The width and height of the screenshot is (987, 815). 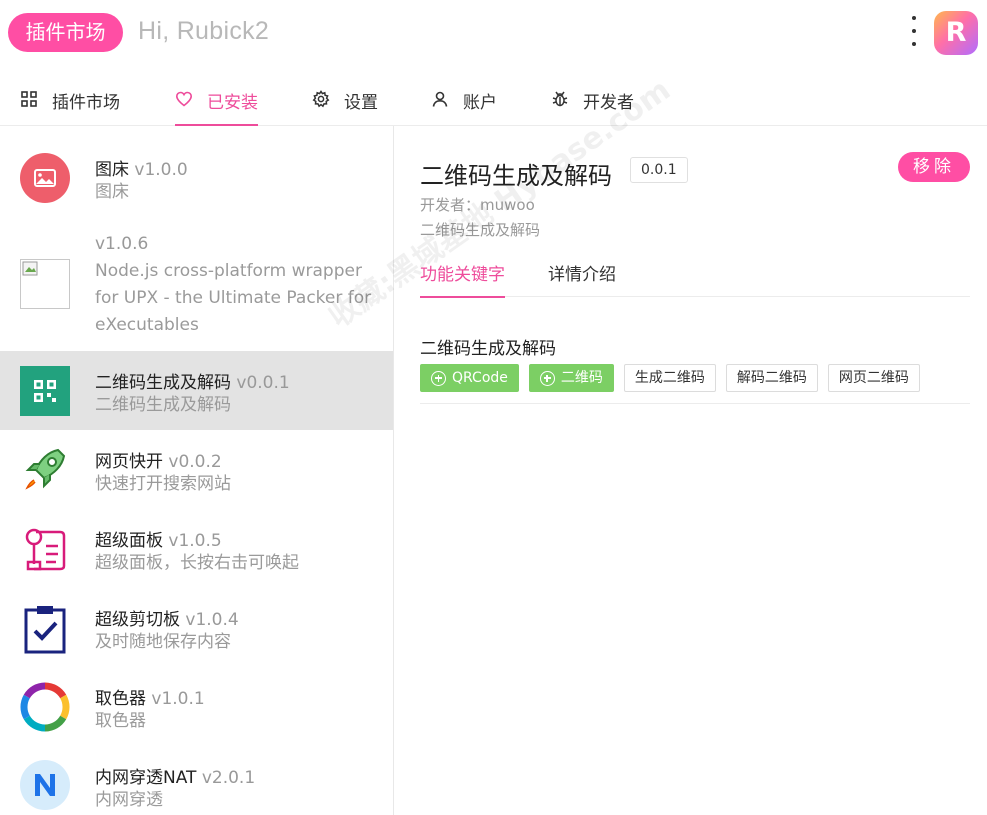 I want to click on heart-icon, so click(x=184, y=99).